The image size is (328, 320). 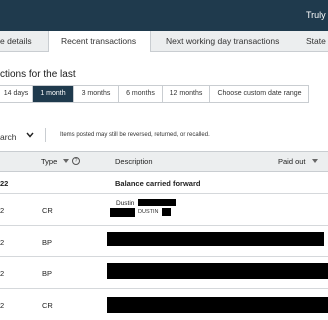 I want to click on table-row: 2 CR Dustin DUSTIN, so click(x=164, y=210).